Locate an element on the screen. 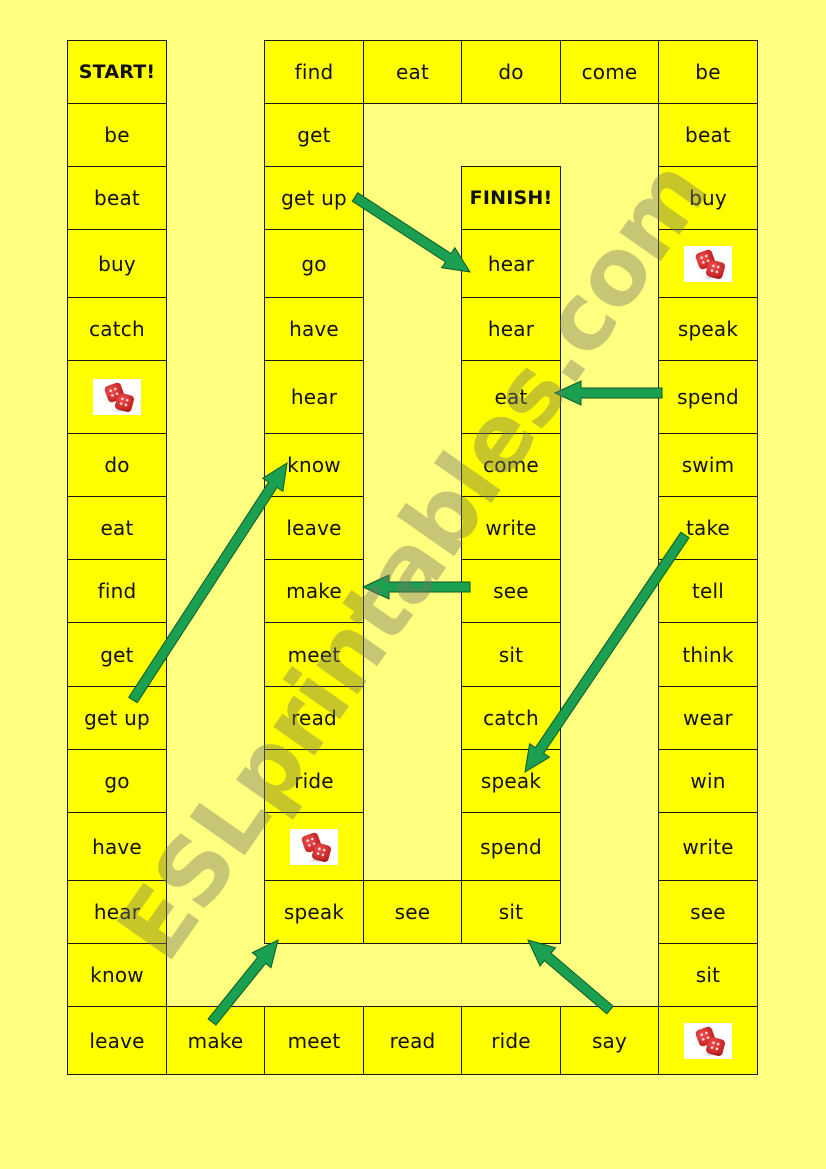 The height and width of the screenshot is (1169, 826). board-cell: get is located at coordinates (314, 135).